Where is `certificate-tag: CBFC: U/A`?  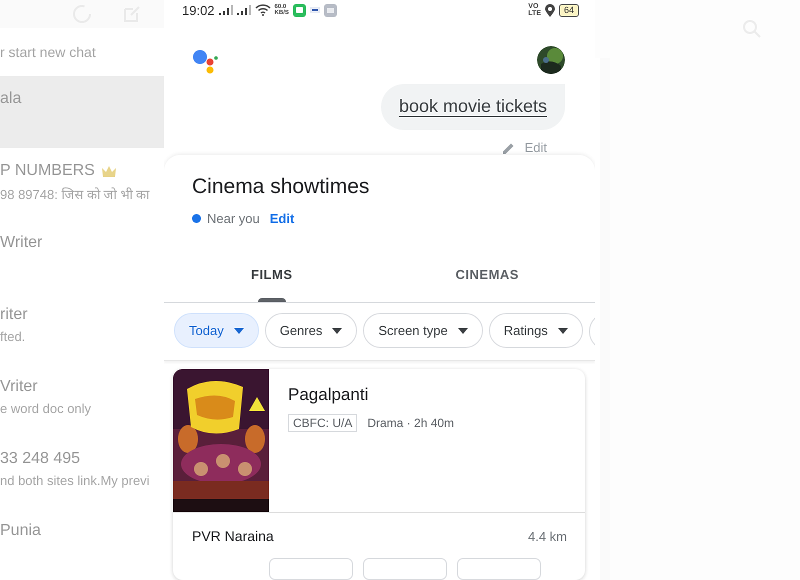
certificate-tag: CBFC: U/A is located at coordinates (323, 423).